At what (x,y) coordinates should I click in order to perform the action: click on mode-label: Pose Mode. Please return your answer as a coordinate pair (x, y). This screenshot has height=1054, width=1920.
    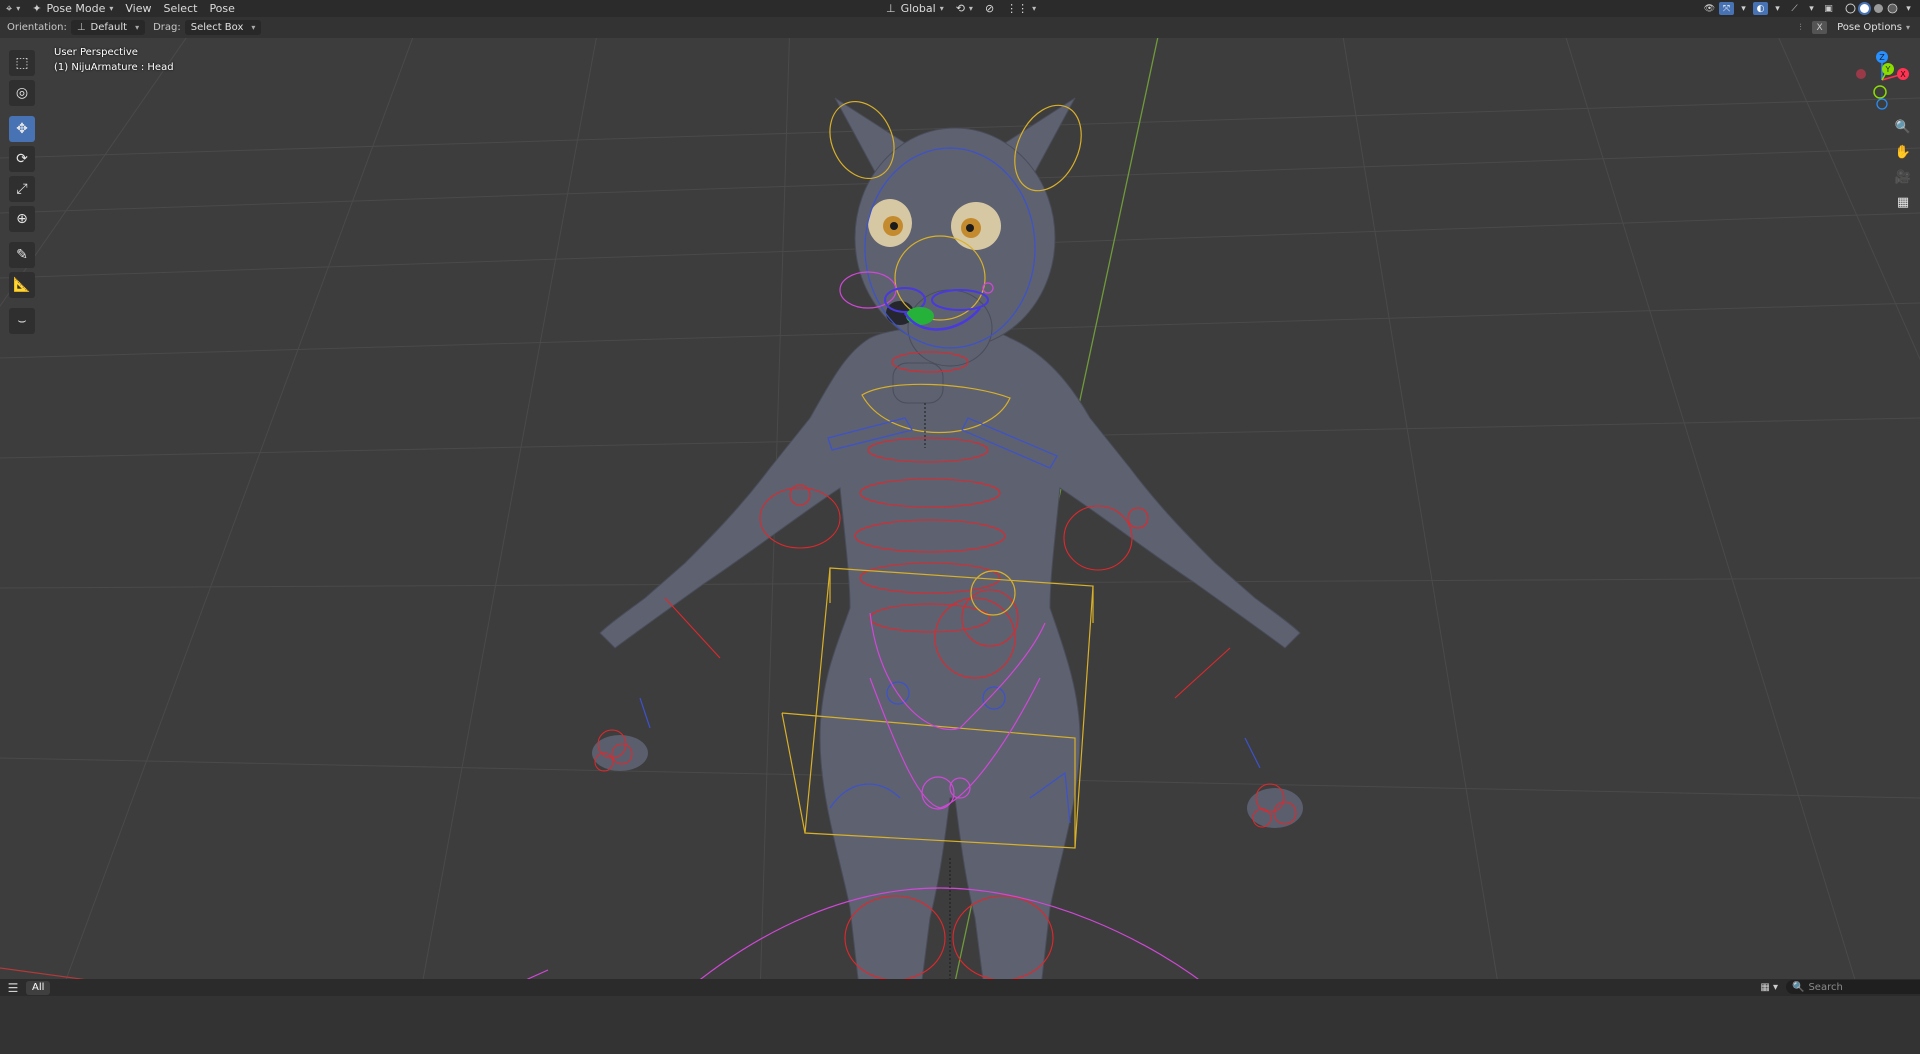
    Looking at the image, I should click on (76, 8).